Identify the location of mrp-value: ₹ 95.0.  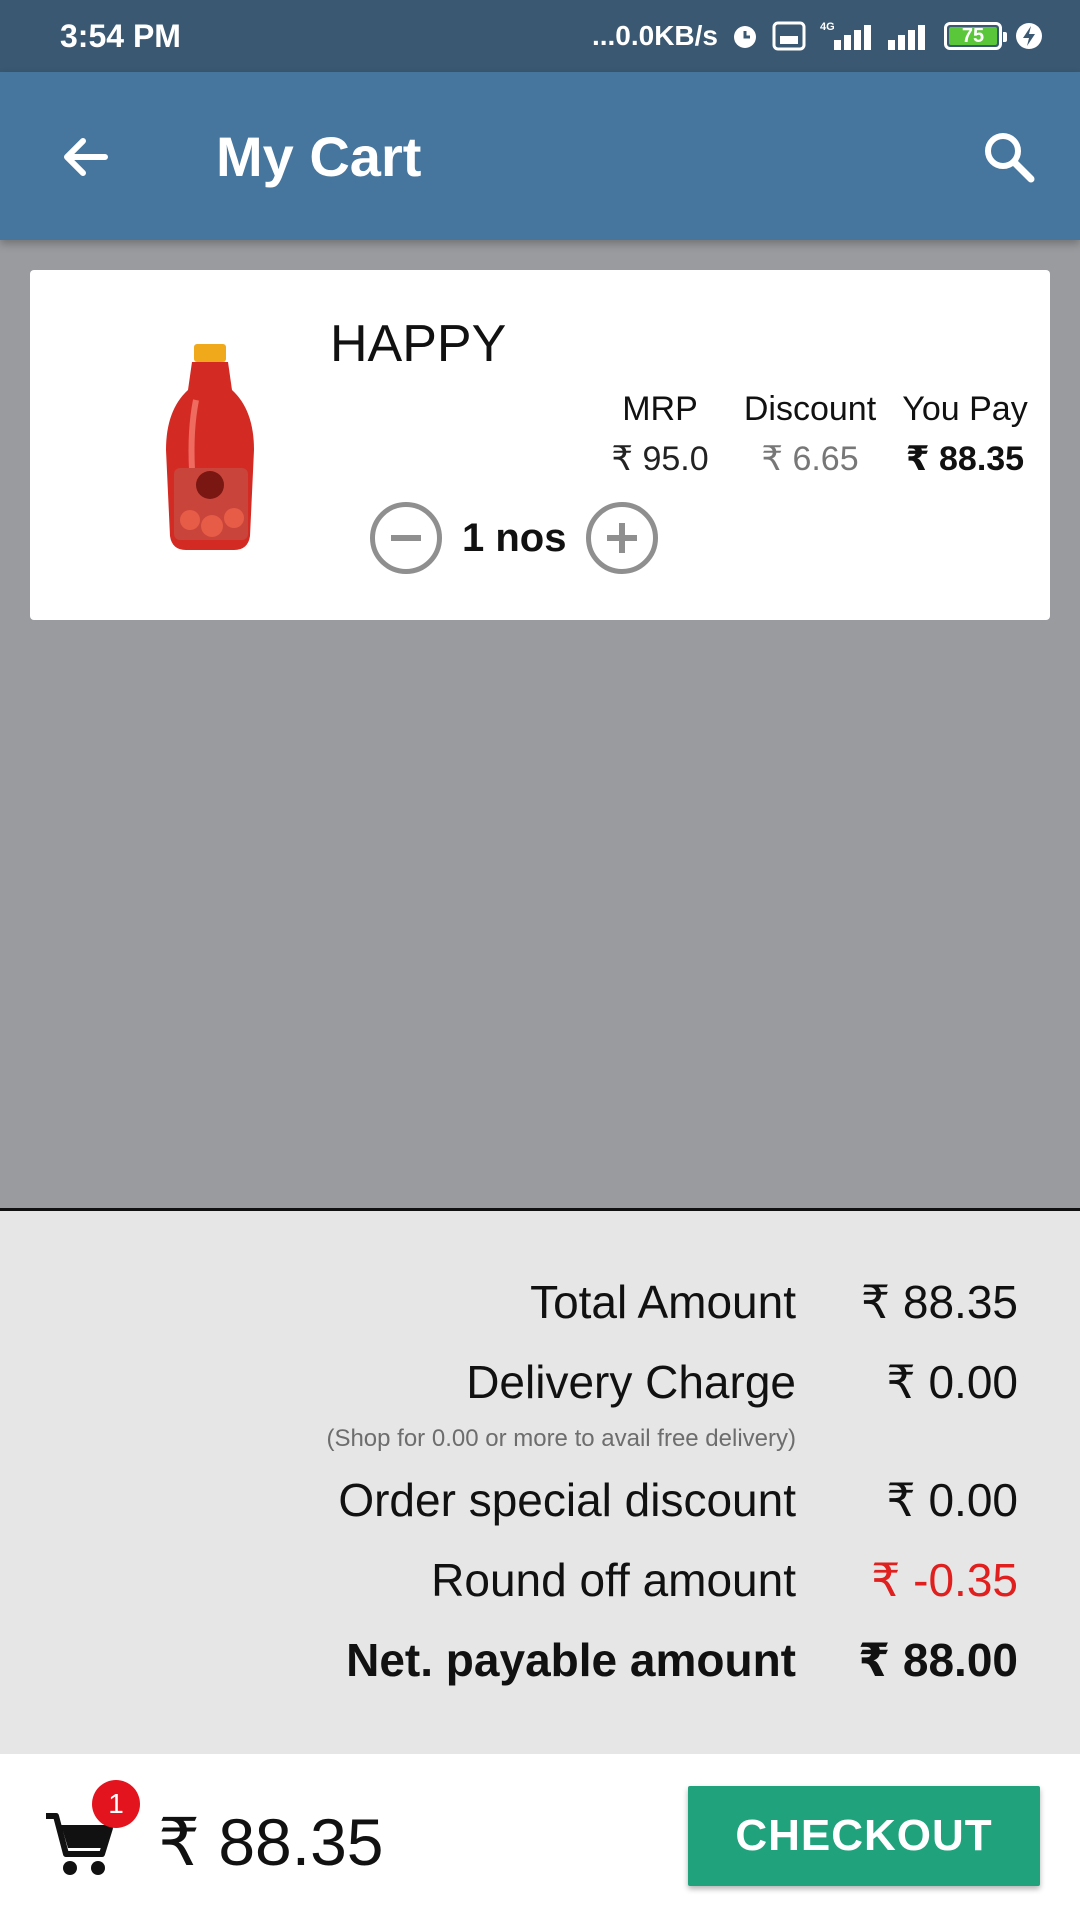
(660, 459).